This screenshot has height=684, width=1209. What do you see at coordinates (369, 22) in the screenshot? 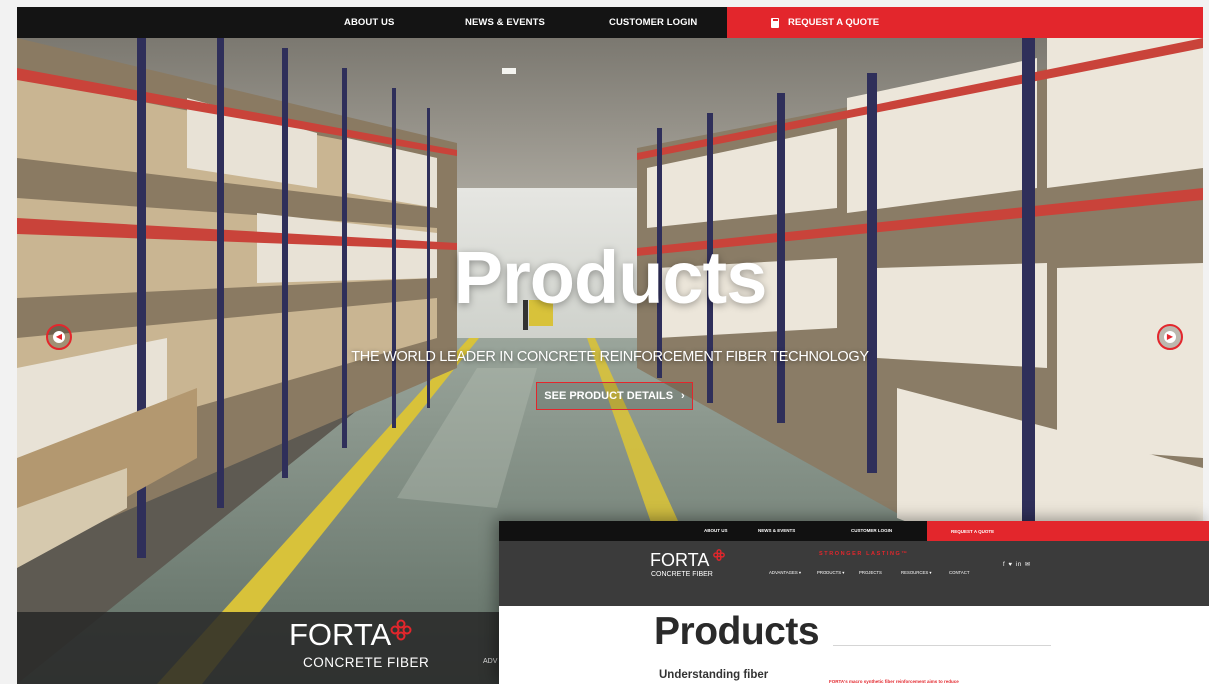
I see `nav-about-us: ABOUT US` at bounding box center [369, 22].